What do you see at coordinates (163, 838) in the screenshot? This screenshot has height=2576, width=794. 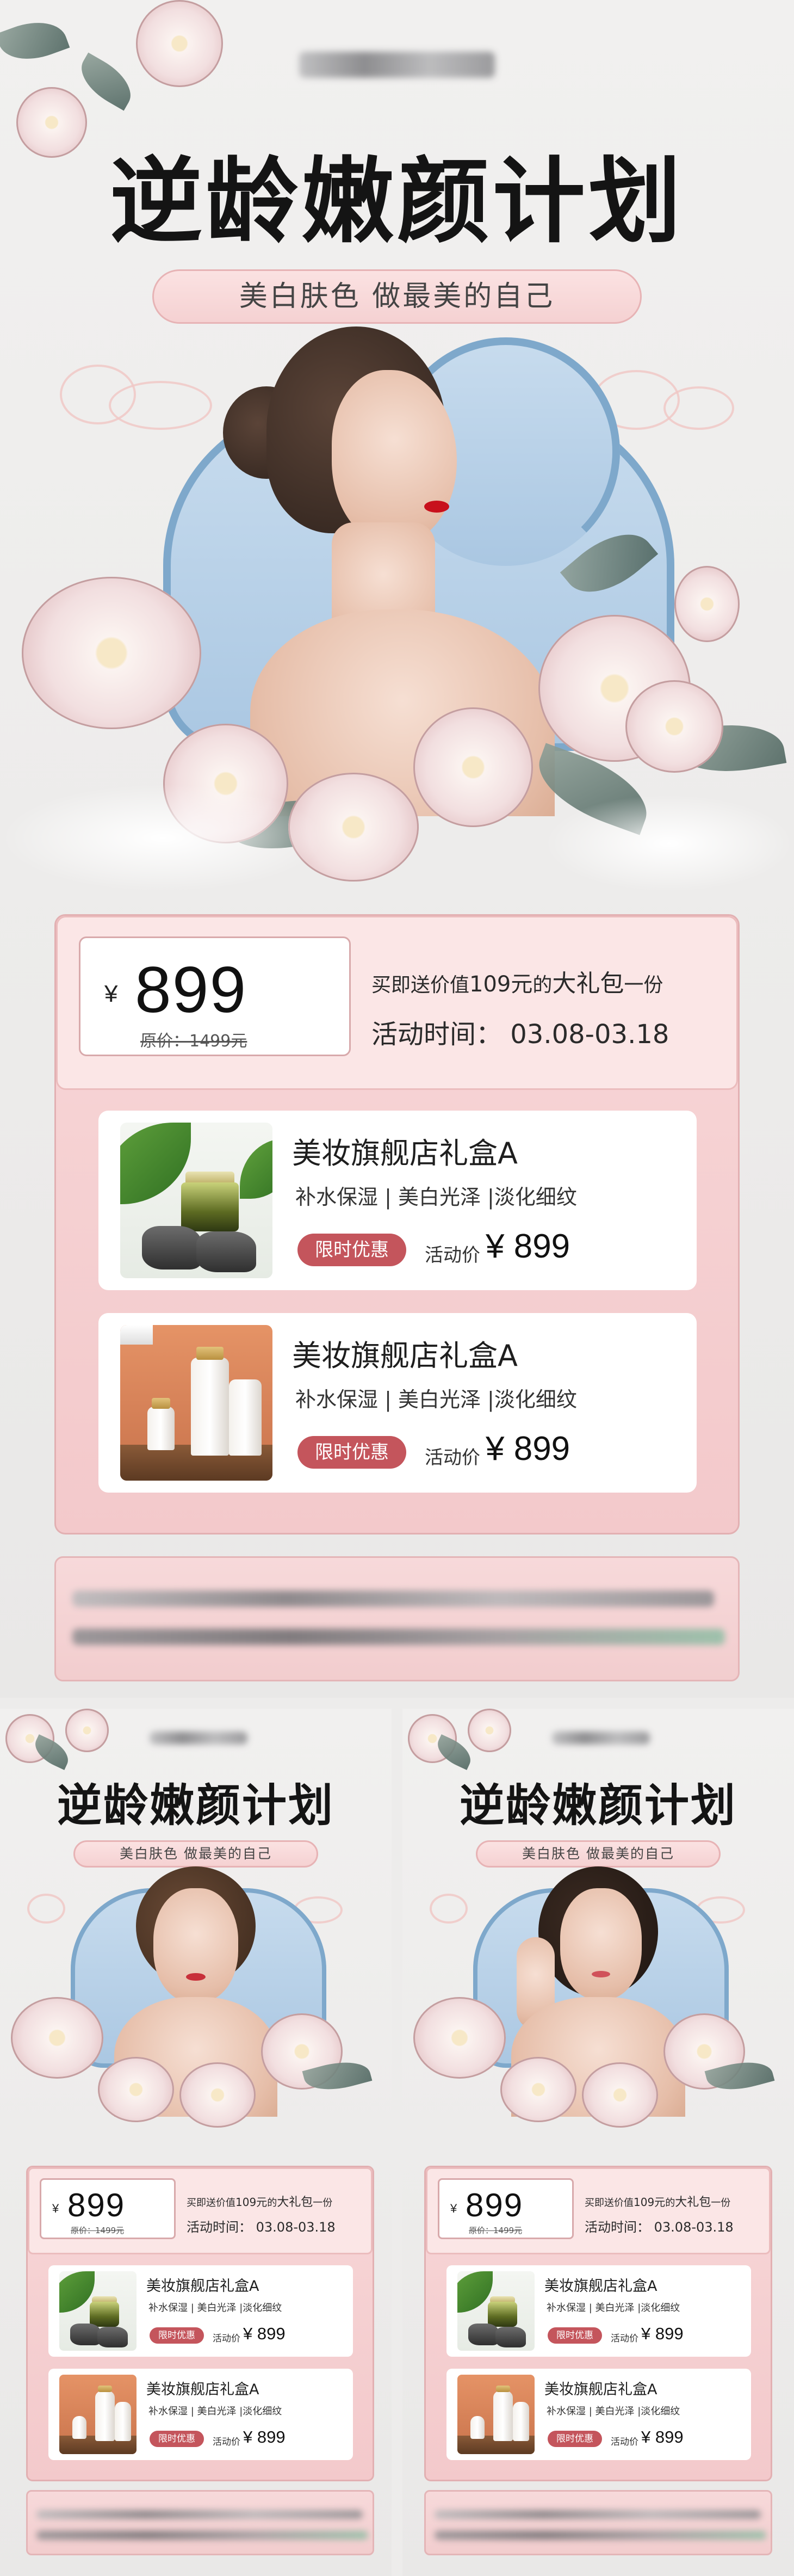 I see `mist-decoration` at bounding box center [163, 838].